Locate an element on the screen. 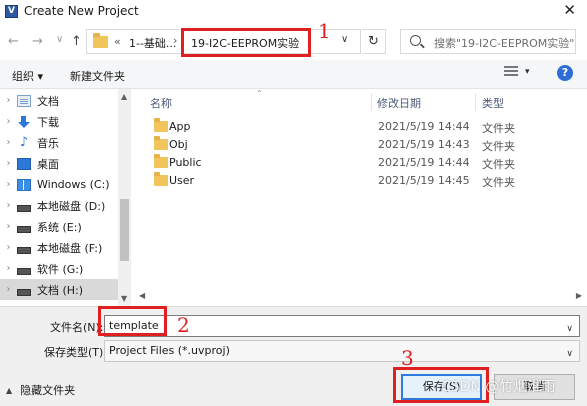 Image resolution: width=587 pixels, height=406 pixels. forward-icon: → is located at coordinates (37, 41).